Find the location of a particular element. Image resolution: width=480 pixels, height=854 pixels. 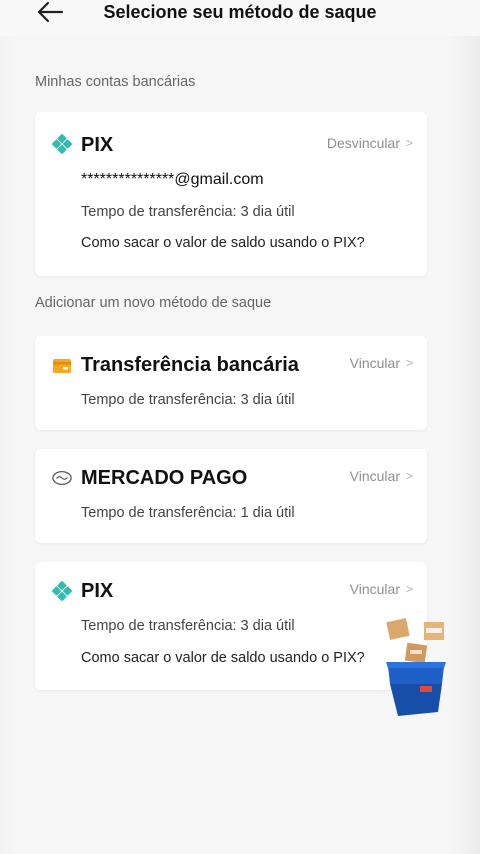

link-pix-button: Vincular > is located at coordinates (381, 589).